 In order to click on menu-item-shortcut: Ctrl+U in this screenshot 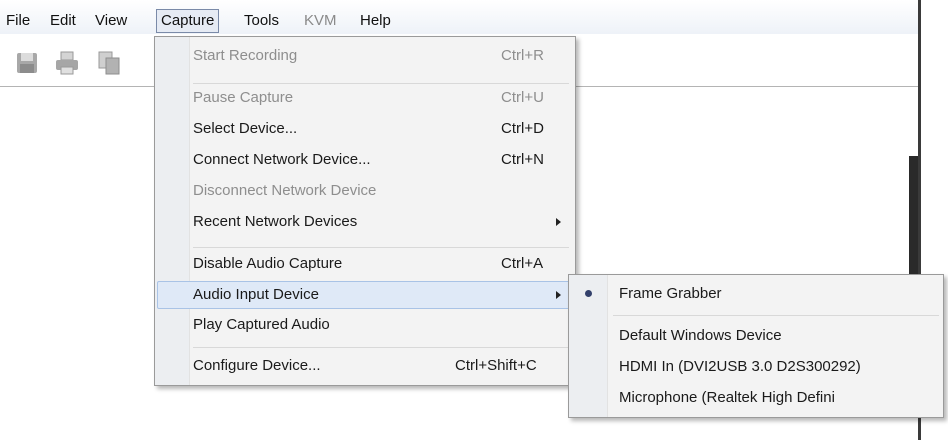, I will do `click(522, 97)`.